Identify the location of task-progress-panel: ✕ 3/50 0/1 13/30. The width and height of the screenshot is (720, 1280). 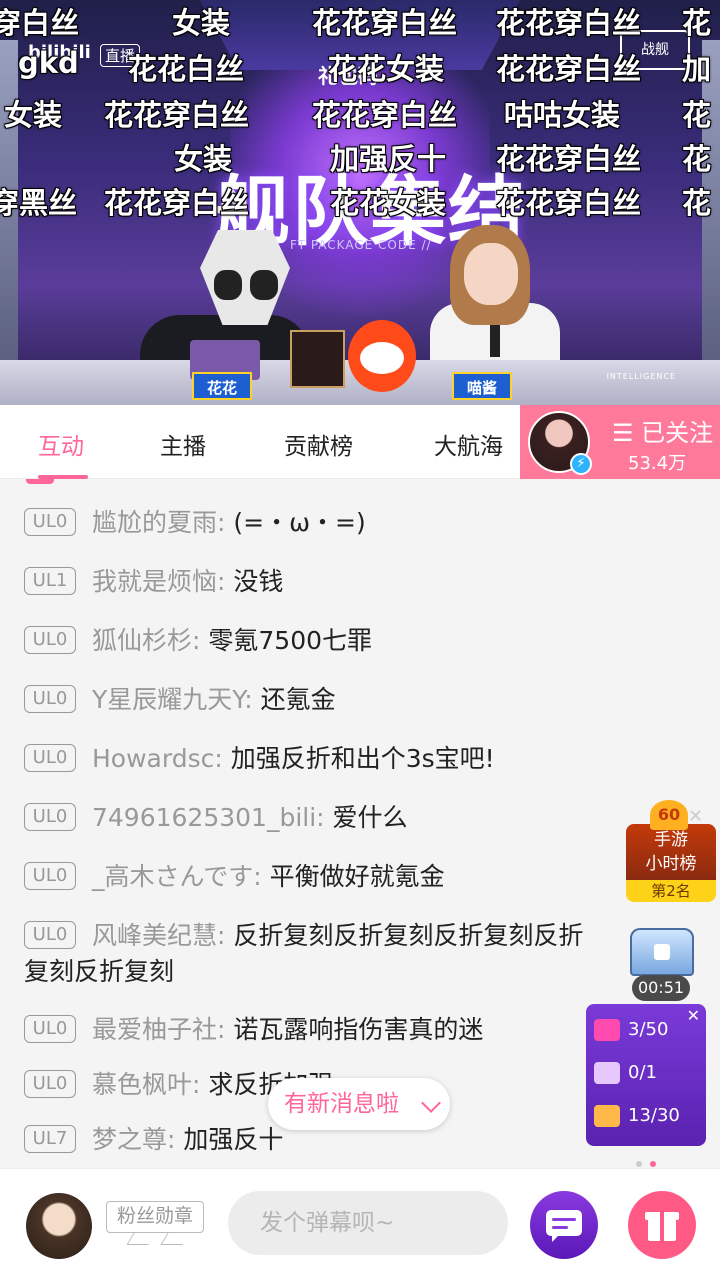
(646, 1075).